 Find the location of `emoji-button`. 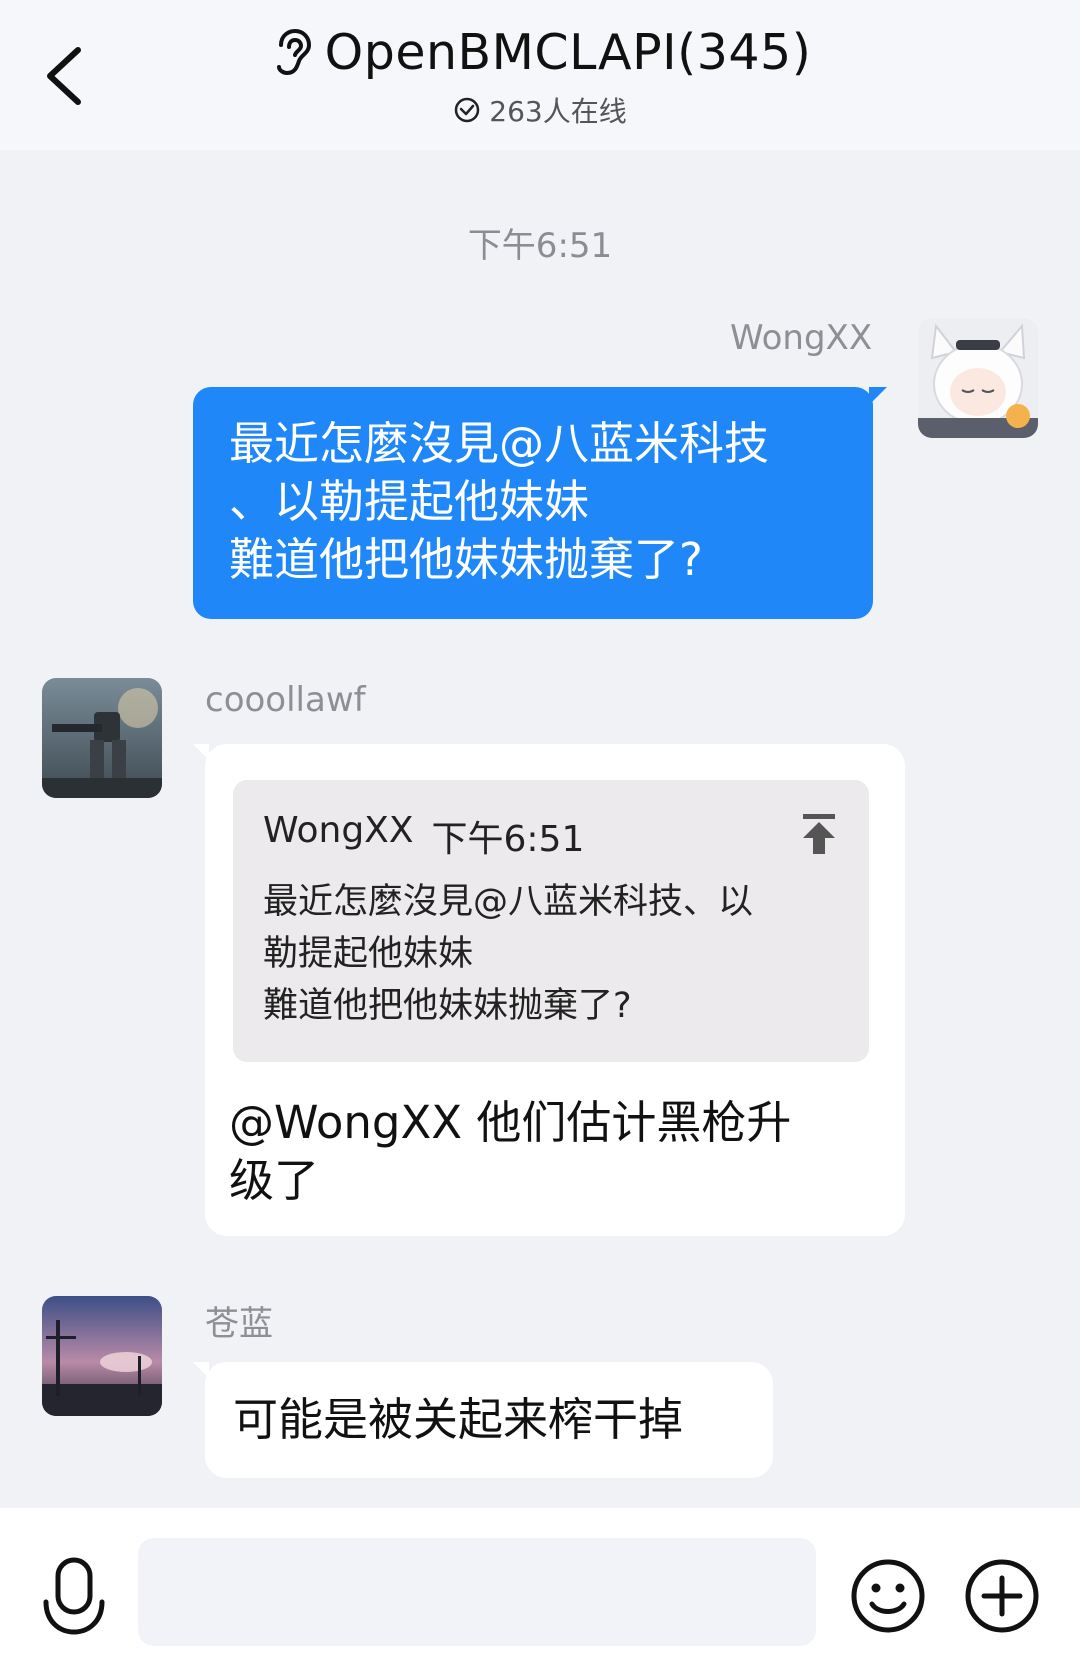

emoji-button is located at coordinates (888, 1596).